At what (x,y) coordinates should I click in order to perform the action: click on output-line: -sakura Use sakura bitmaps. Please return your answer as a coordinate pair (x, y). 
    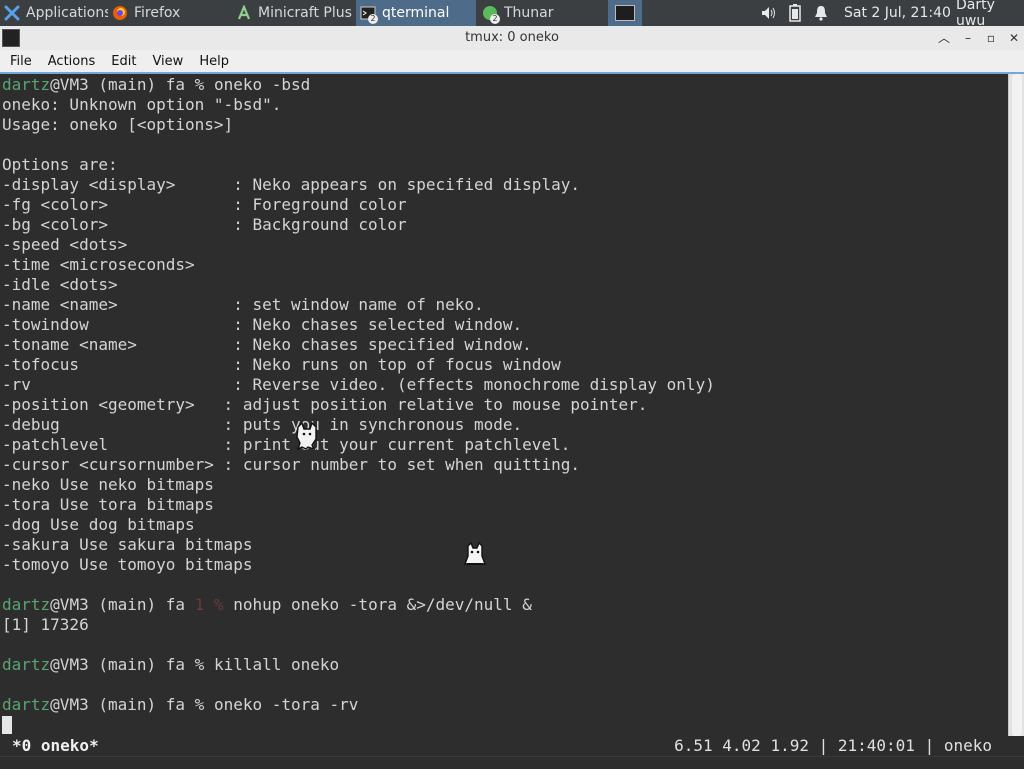
    Looking at the image, I should click on (127, 544).